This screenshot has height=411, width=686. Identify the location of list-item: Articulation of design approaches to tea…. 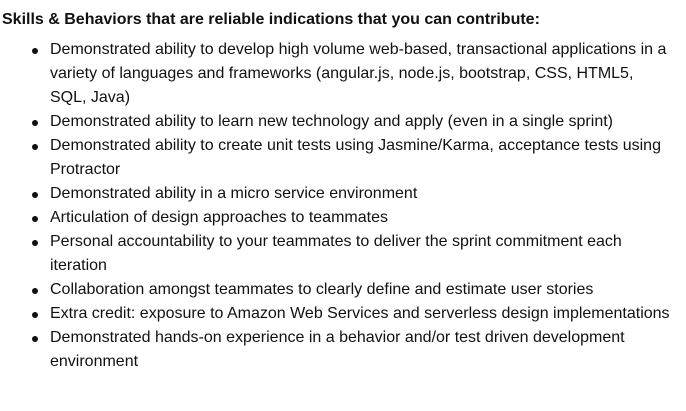
(351, 218).